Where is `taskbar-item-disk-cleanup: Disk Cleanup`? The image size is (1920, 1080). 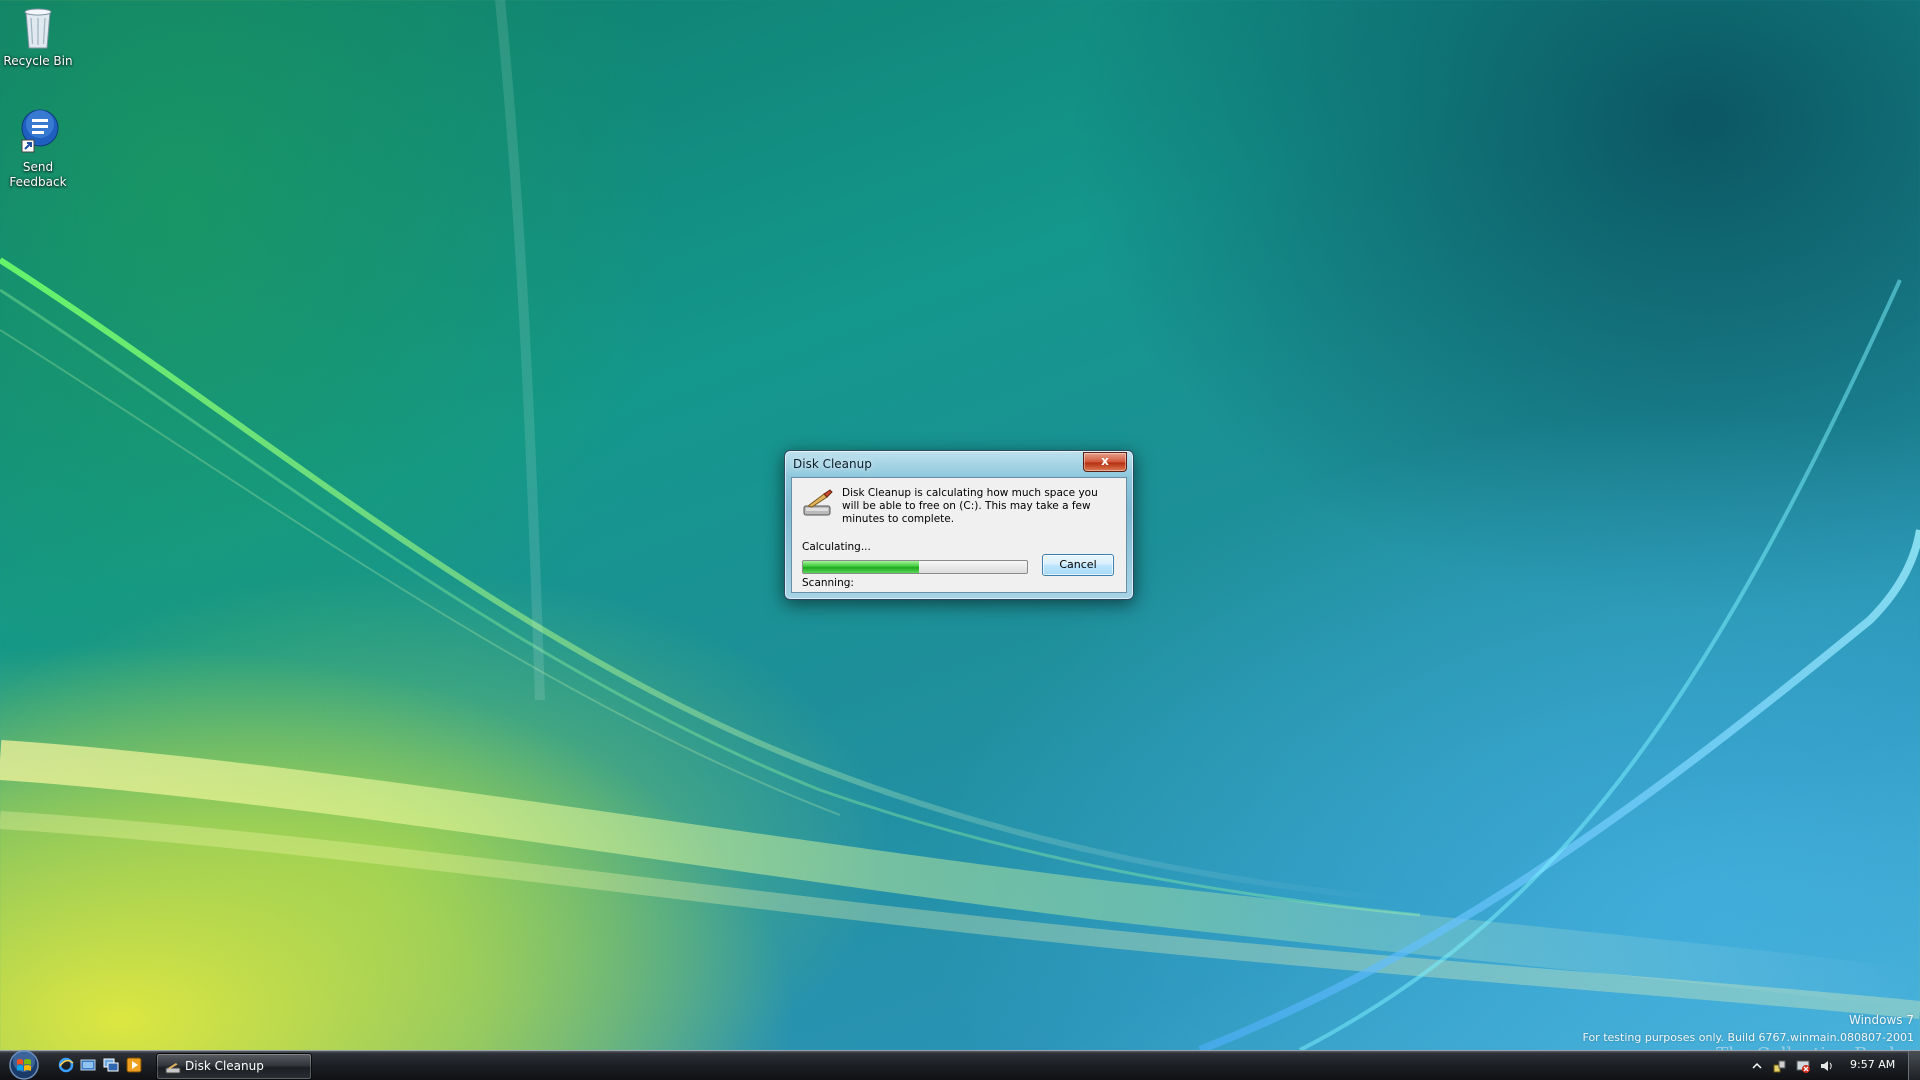
taskbar-item-disk-cleanup: Disk Cleanup is located at coordinates (234, 1066).